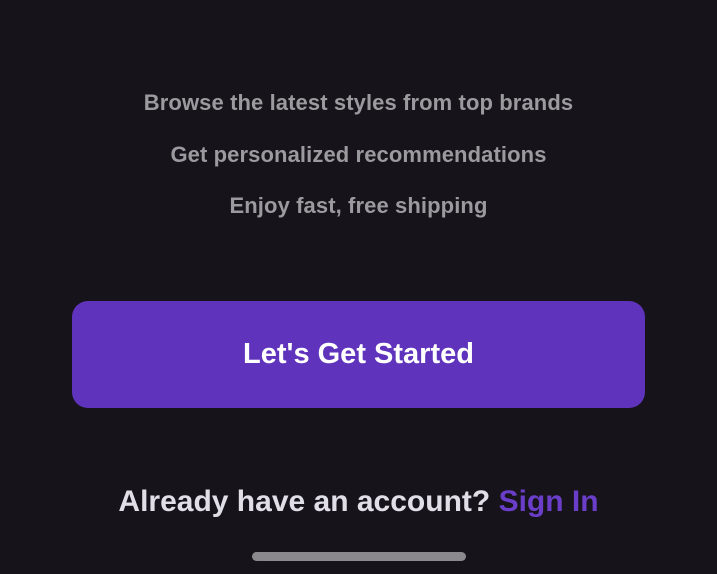 The height and width of the screenshot is (574, 717). I want to click on signin-row: Already have an account? Sign In, so click(358, 502).